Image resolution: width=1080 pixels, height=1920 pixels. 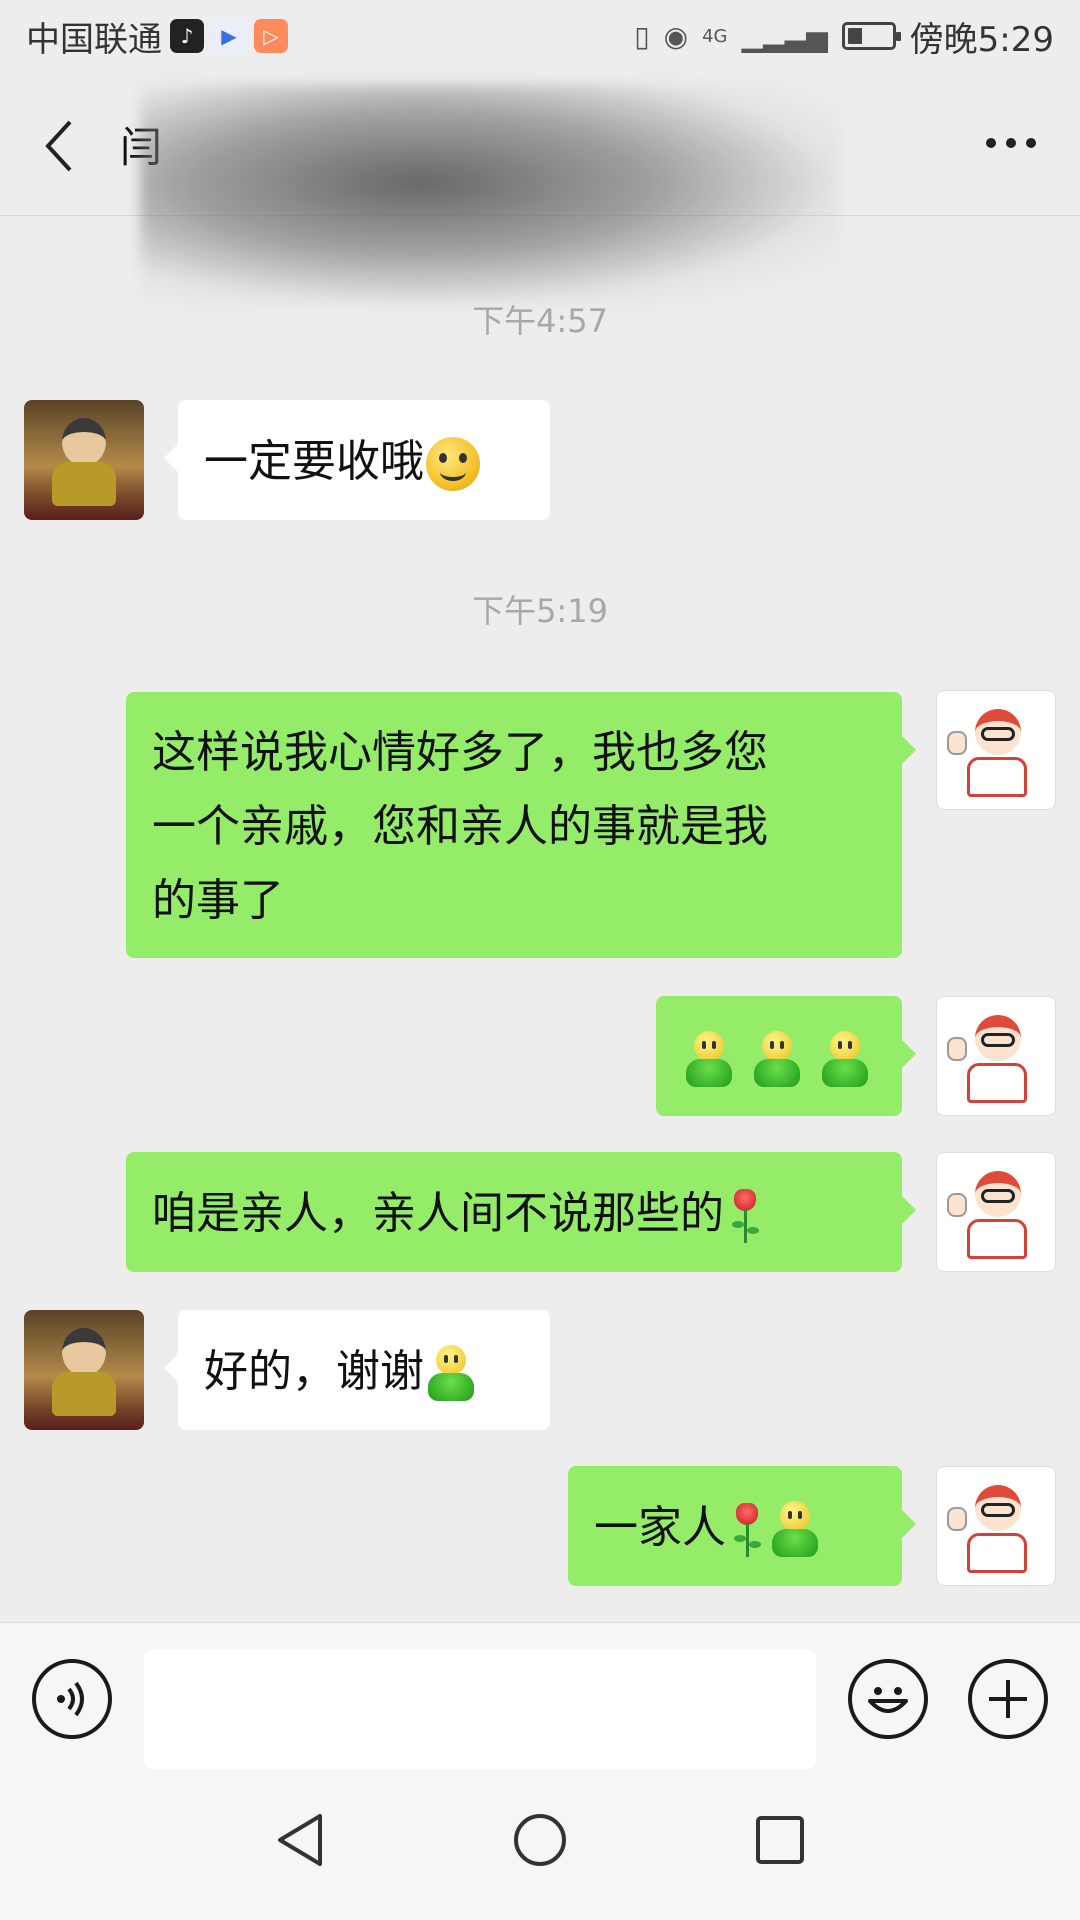 What do you see at coordinates (314, 1371) in the screenshot?
I see `message-text: 好的，谢谢` at bounding box center [314, 1371].